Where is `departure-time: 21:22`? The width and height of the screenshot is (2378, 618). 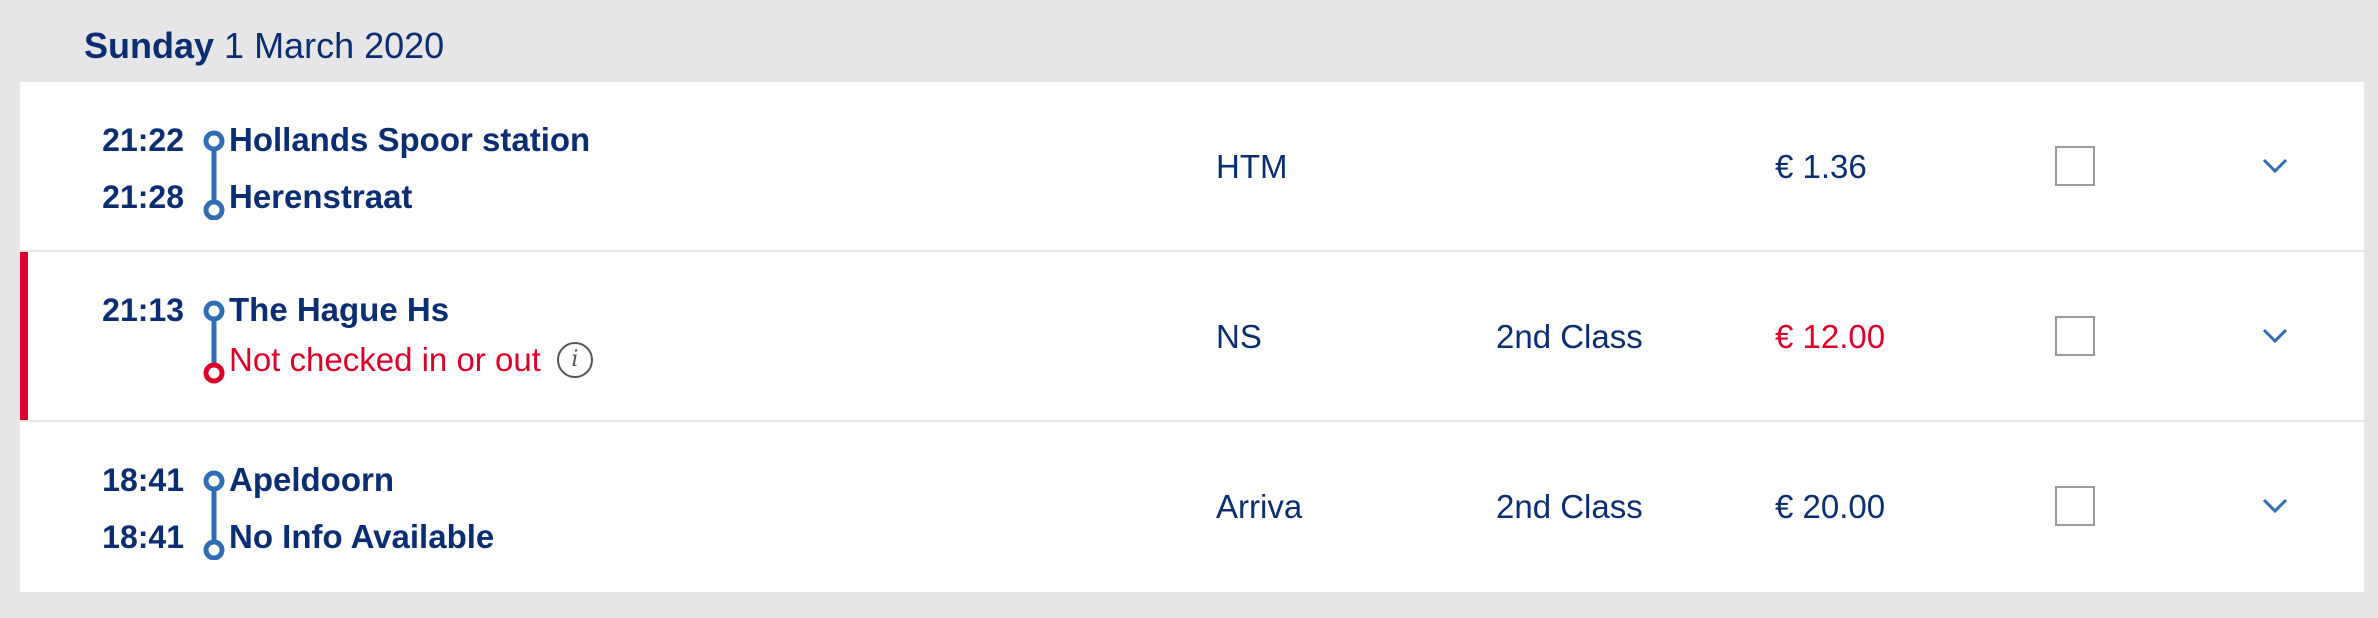 departure-time: 21:22 is located at coordinates (143, 140).